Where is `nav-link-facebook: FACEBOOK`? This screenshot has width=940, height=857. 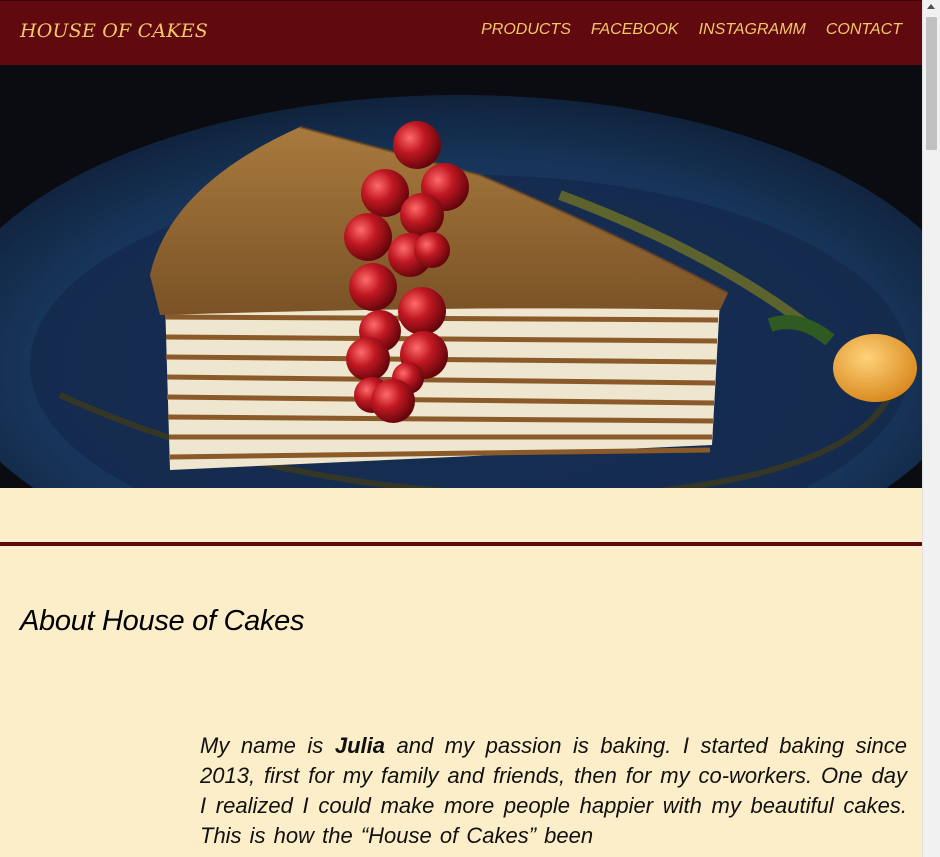 nav-link-facebook: FACEBOOK is located at coordinates (635, 30).